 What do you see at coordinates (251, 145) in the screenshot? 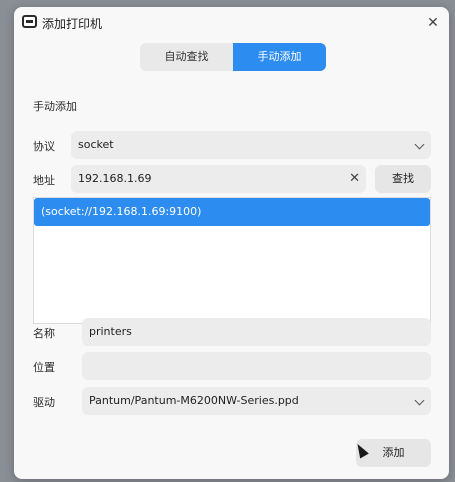
I see `protocol-select: socket` at bounding box center [251, 145].